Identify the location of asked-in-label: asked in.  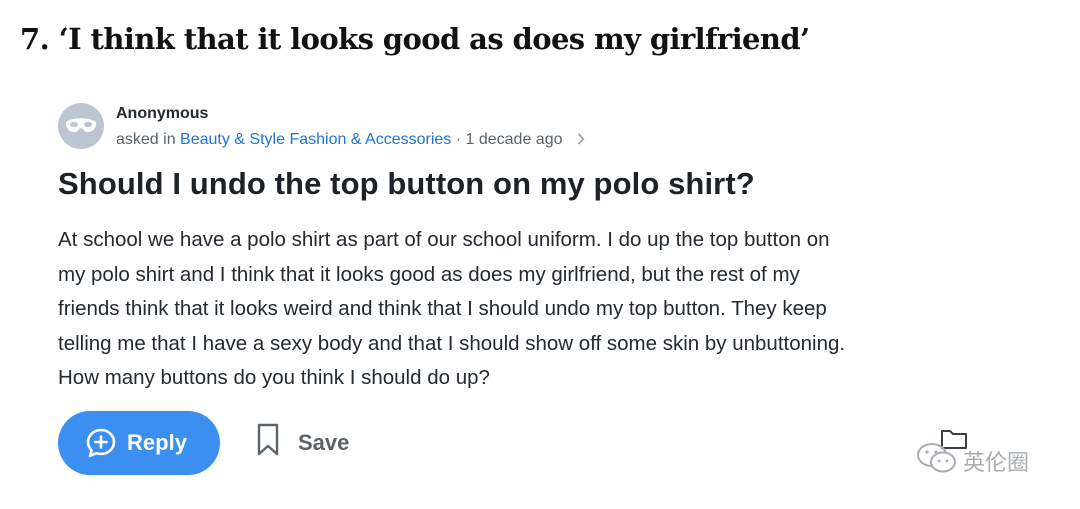
(148, 139).